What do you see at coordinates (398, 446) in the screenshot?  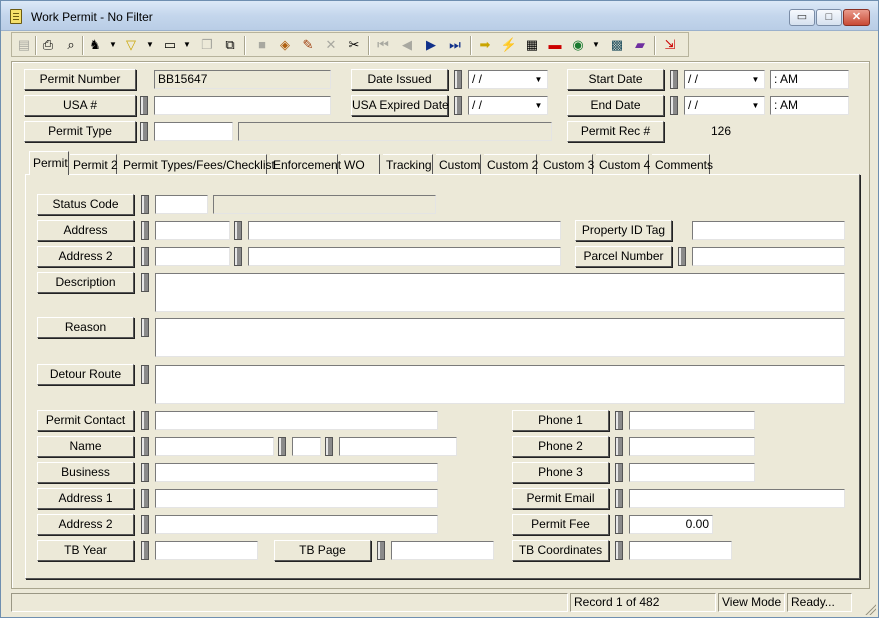 I see `name-last-field` at bounding box center [398, 446].